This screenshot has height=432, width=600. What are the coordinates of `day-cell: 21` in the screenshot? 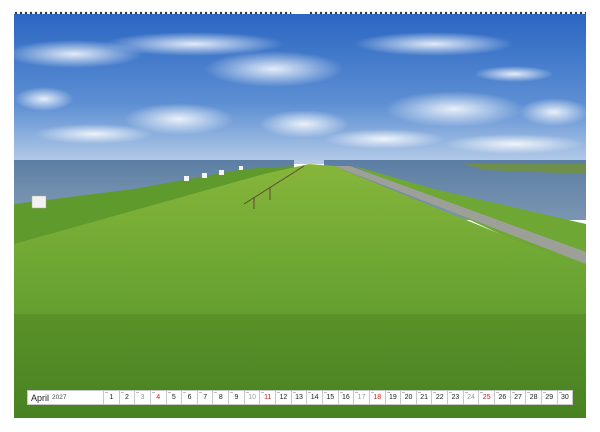 It's located at (424, 397).